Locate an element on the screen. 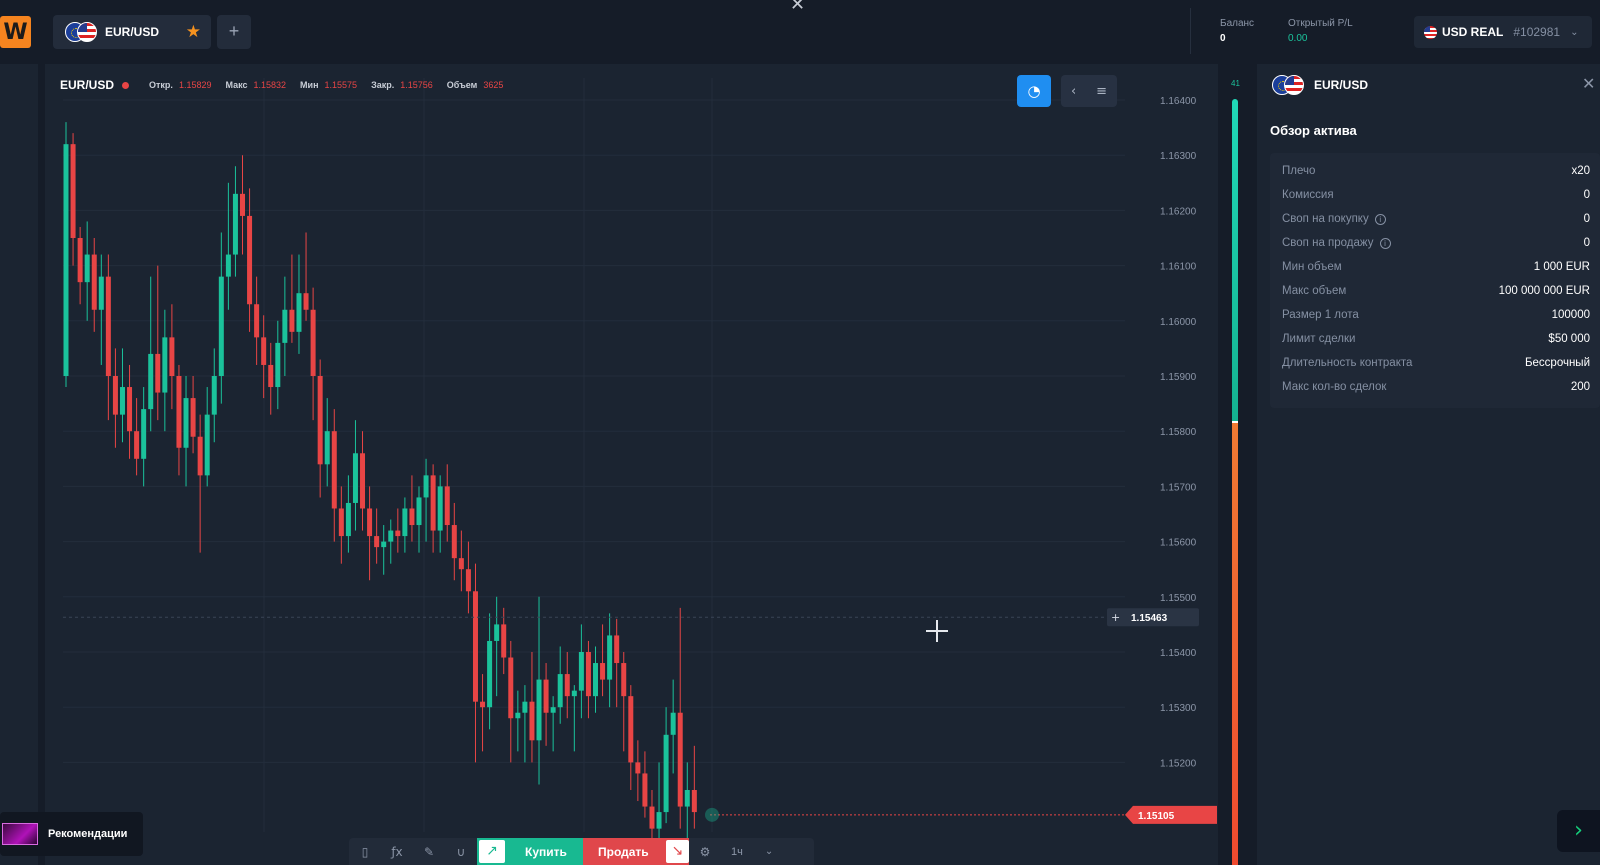 The width and height of the screenshot is (1600, 865). close-icon: ✕ is located at coordinates (1588, 83).